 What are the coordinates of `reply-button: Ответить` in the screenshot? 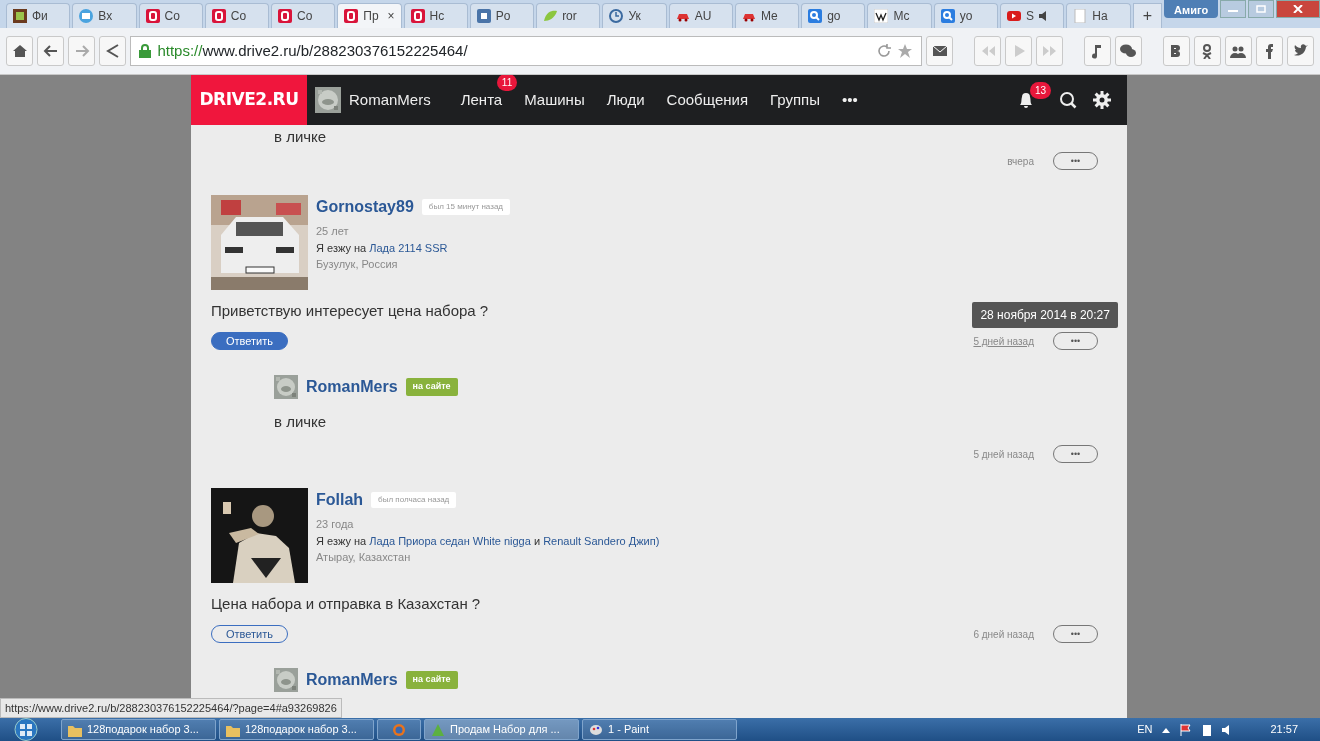 It's located at (249, 341).